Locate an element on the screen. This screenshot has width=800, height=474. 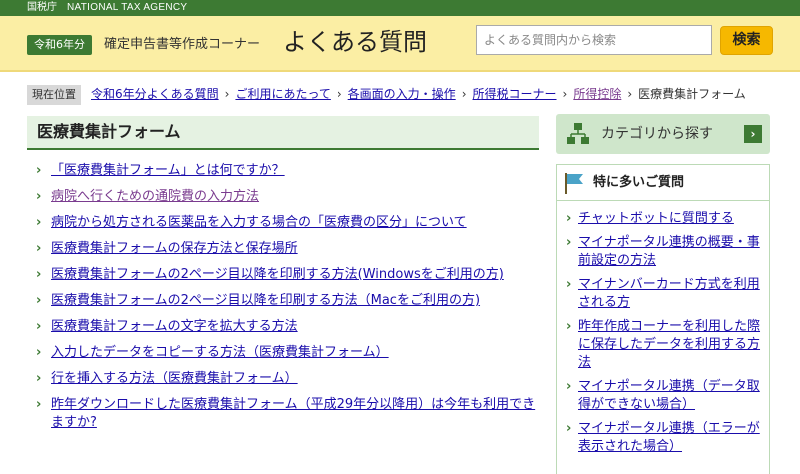
question-link: 医療費集計フォームの文字を拡大する方法 is located at coordinates (174, 326).